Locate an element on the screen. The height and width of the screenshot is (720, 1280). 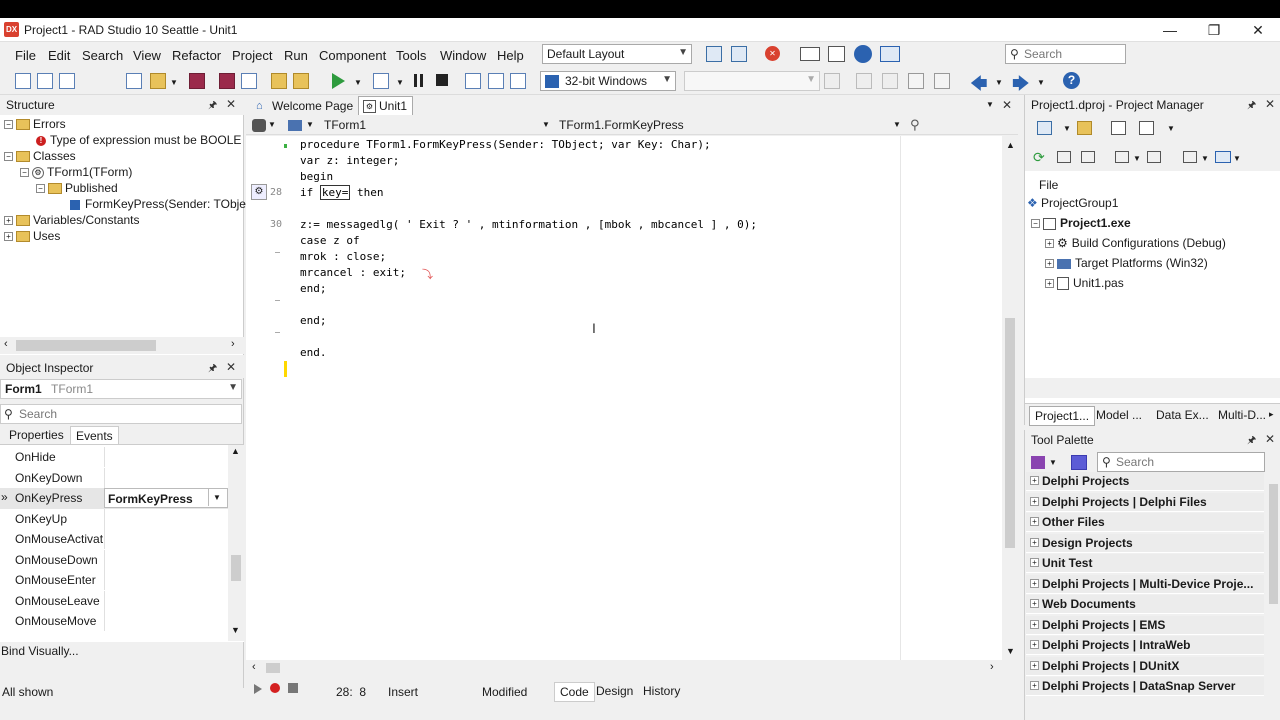
add-to-project-icon is located at coordinates (1084, 128).